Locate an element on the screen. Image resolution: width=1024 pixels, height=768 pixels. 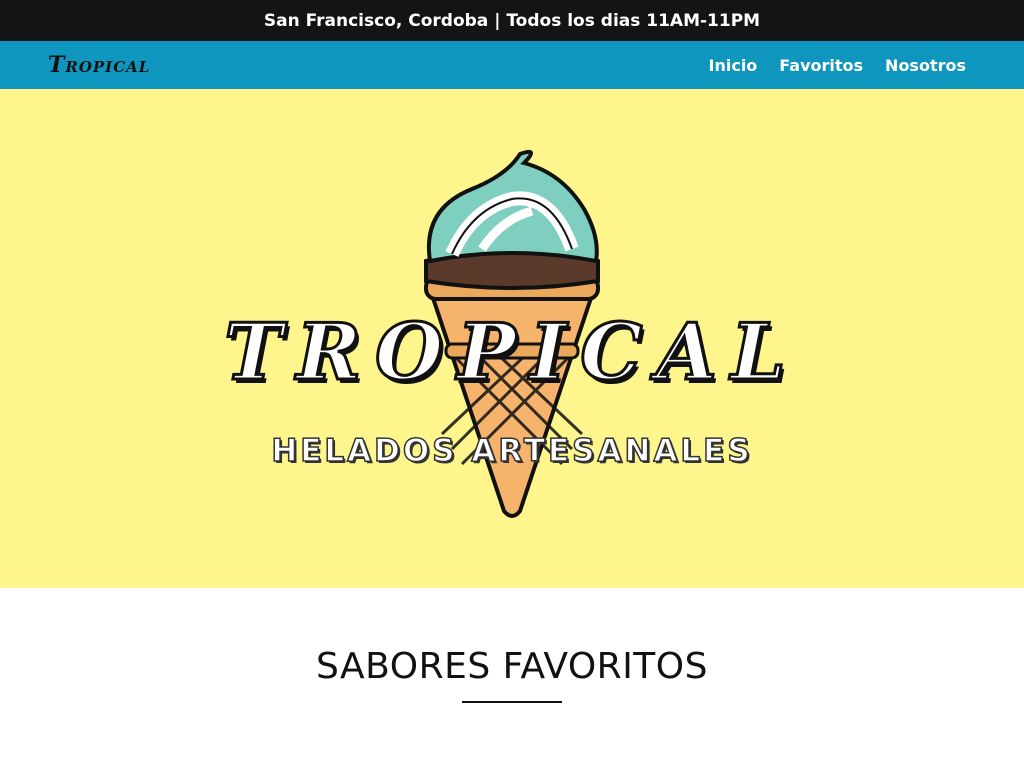
nav-link-favoritos: Favoritos is located at coordinates (821, 65).